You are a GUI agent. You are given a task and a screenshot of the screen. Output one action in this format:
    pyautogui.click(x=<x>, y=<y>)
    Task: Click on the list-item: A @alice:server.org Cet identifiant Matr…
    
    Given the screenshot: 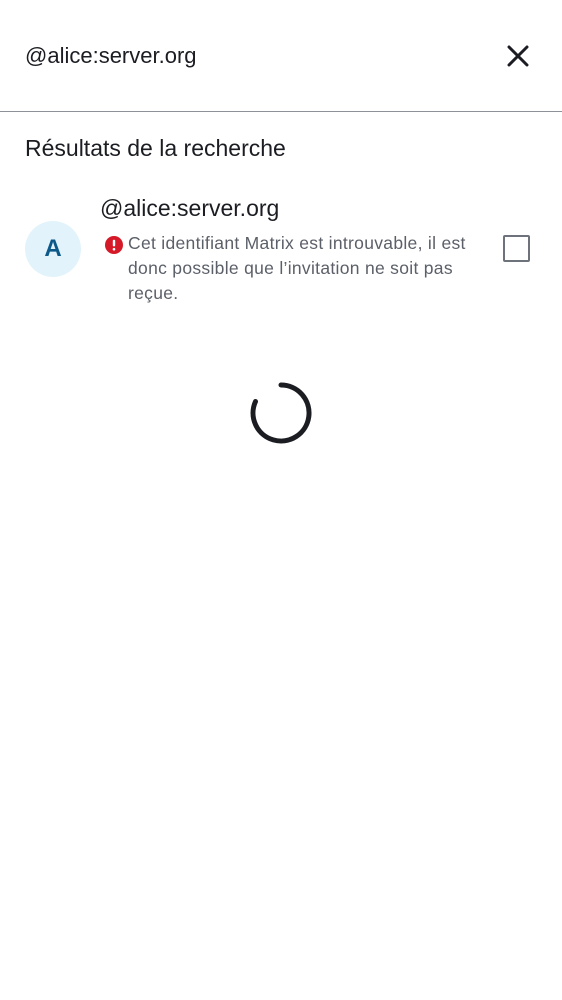 What is the action you would take?
    pyautogui.click(x=281, y=250)
    